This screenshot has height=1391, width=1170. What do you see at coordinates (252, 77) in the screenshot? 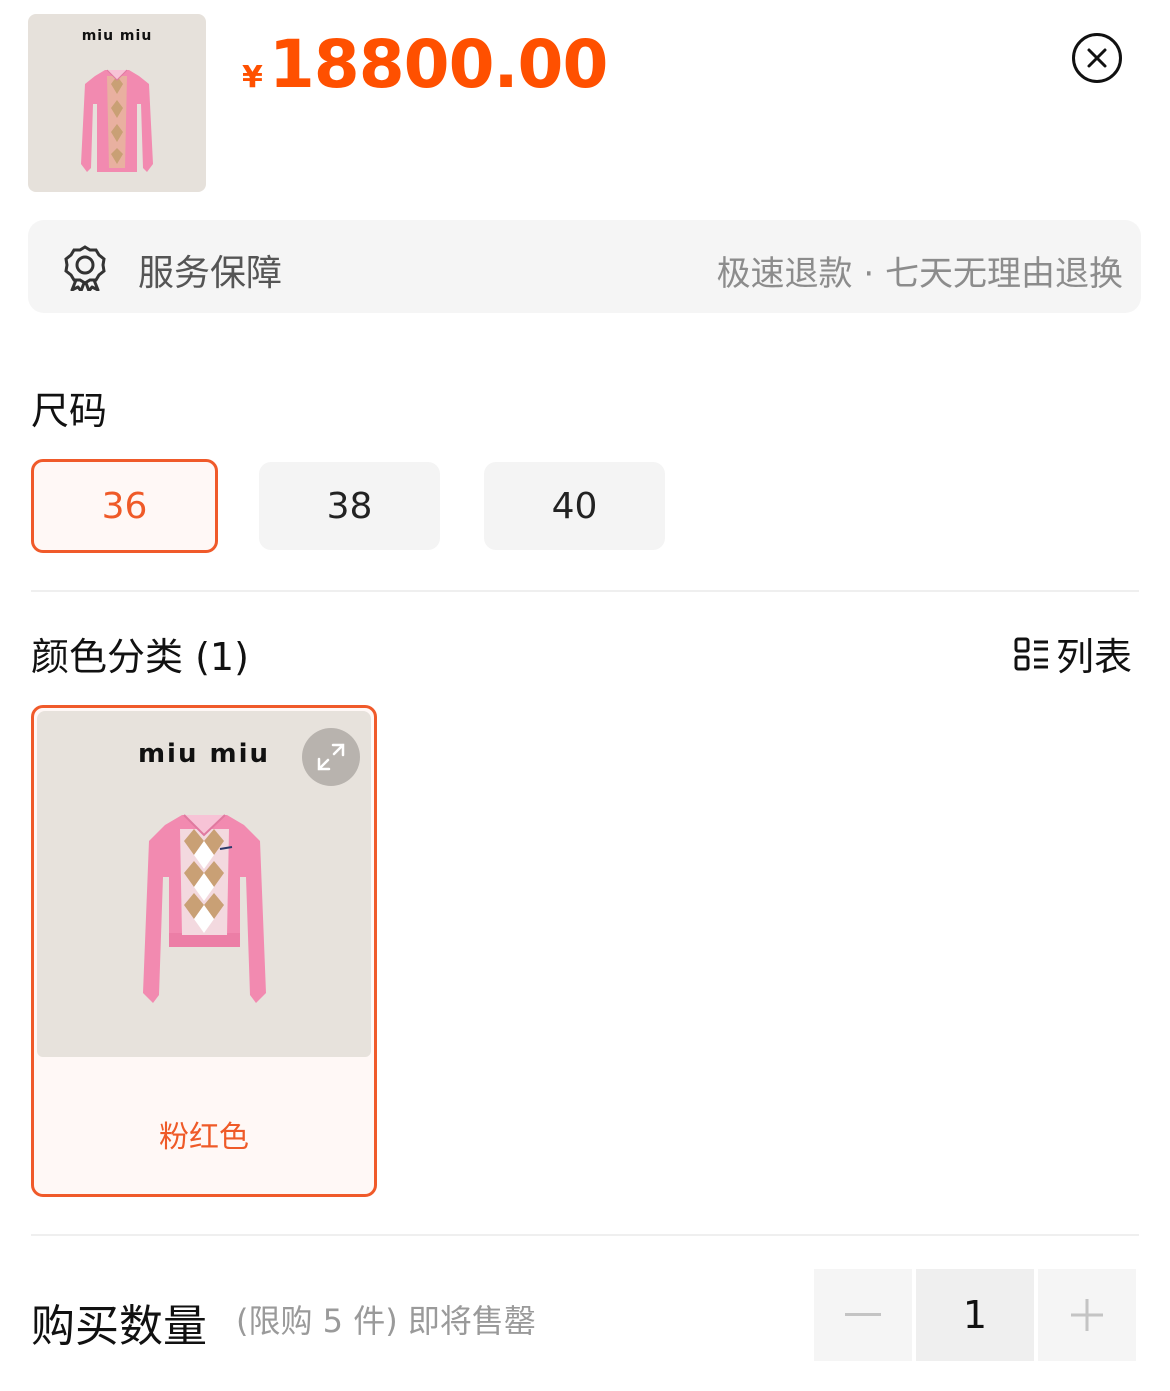
I see `currency-symbol: ¥` at bounding box center [252, 77].